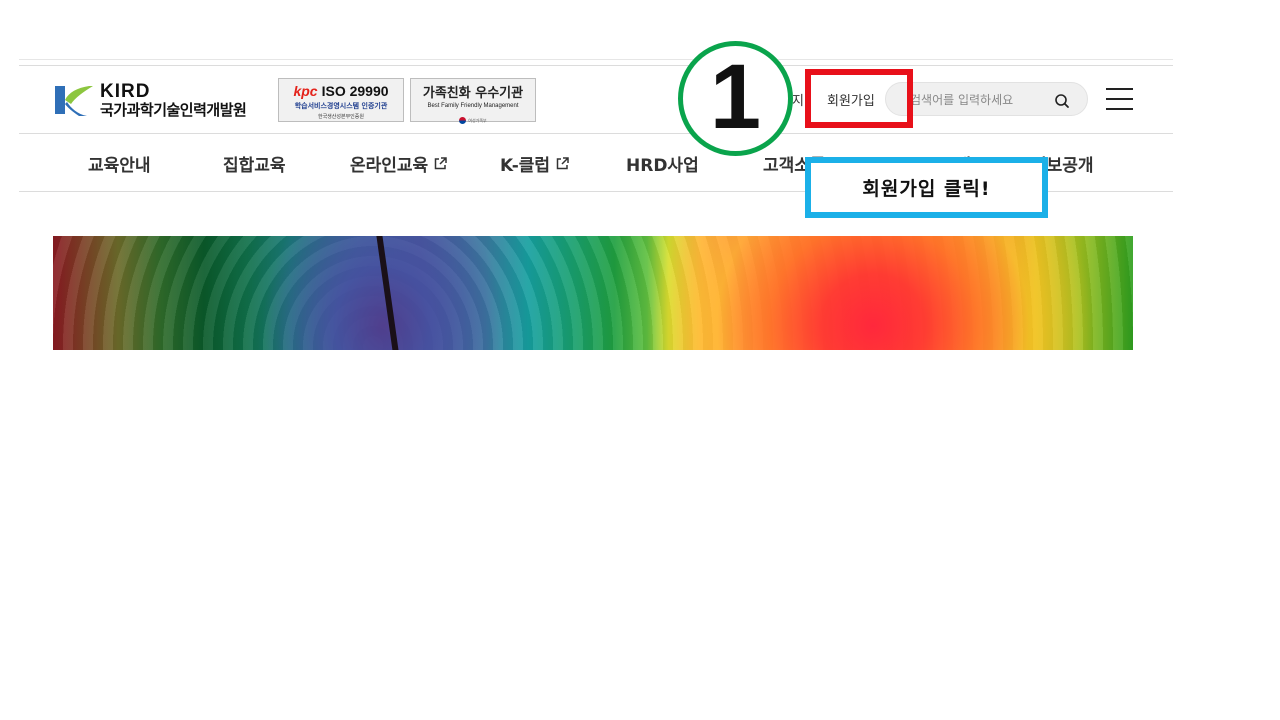 This screenshot has width=1280, height=720. Describe the element at coordinates (341, 100) in the screenshot. I see `iso-29990-badge: kpc ISO 29990 학습서비스경영시스템 인증기관 한국생산성본부인증원` at that location.